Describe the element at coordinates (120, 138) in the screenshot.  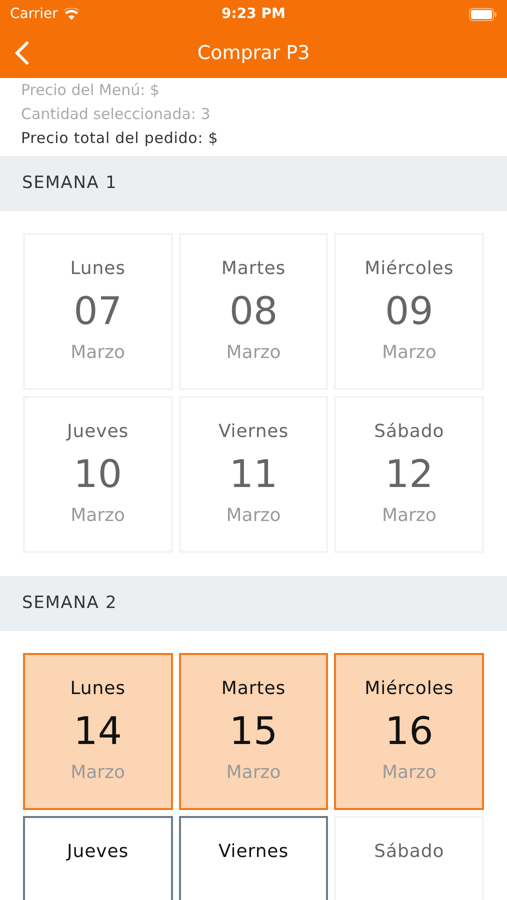
I see `summary-text: Precio total del pedido: $` at that location.